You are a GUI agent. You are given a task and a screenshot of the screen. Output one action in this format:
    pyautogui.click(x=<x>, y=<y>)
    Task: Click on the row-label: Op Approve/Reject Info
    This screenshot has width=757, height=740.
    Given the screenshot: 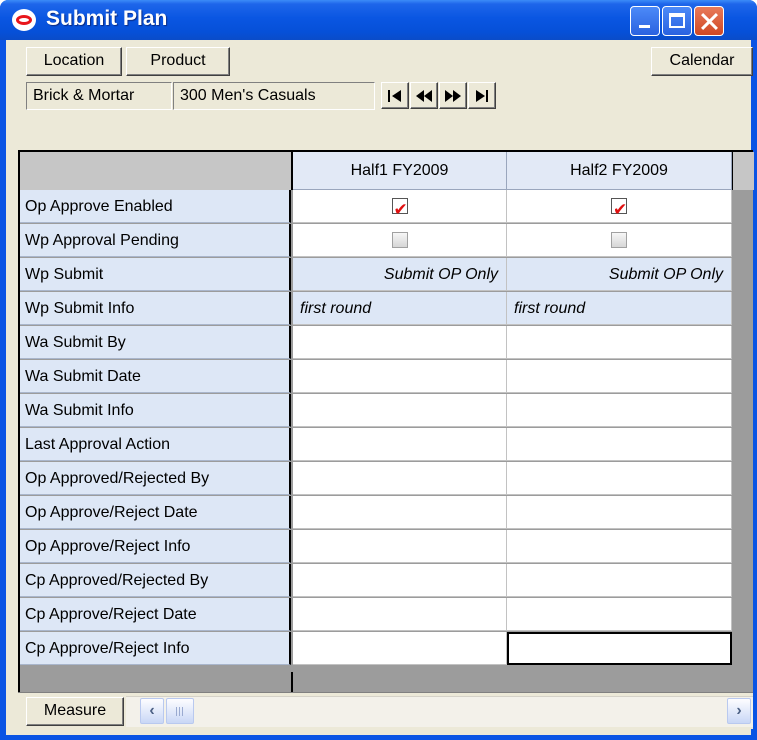 What is the action you would take?
    pyautogui.click(x=155, y=546)
    